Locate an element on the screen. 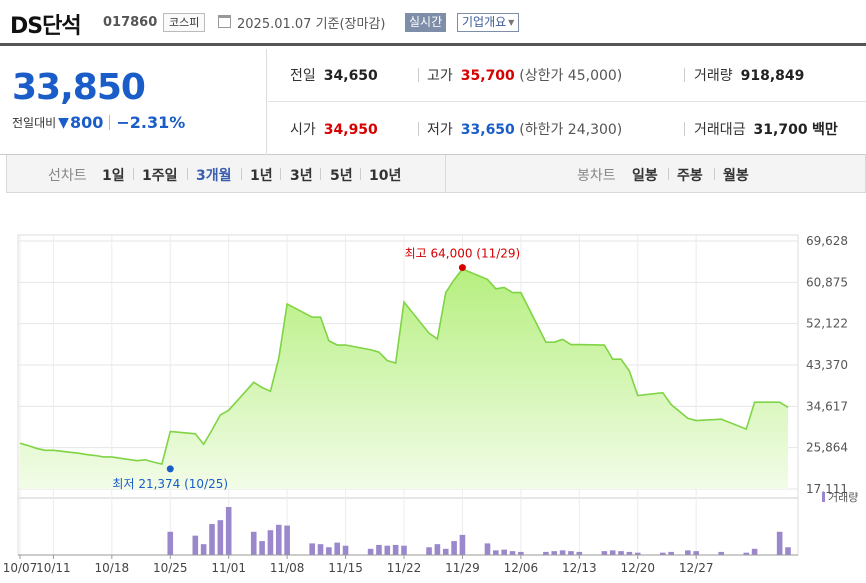 Image resolution: width=866 pixels, height=583 pixels. prev-close-label: 전일 is located at coordinates (303, 76).